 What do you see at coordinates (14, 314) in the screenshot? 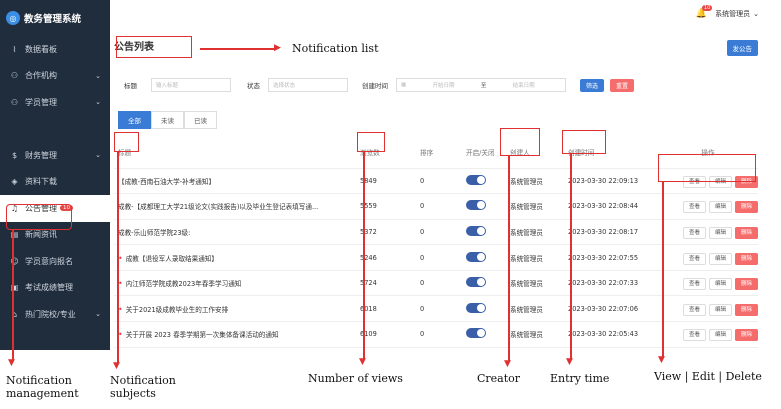
I see `school-icon: ⌂` at bounding box center [14, 314].